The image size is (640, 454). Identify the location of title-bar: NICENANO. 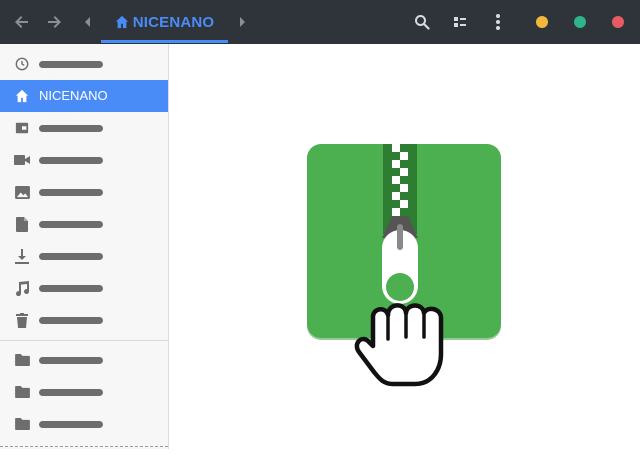
(320, 22).